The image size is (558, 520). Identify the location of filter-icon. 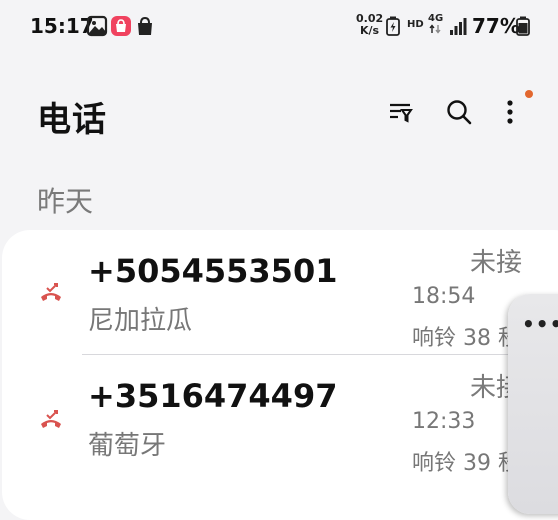
(401, 113).